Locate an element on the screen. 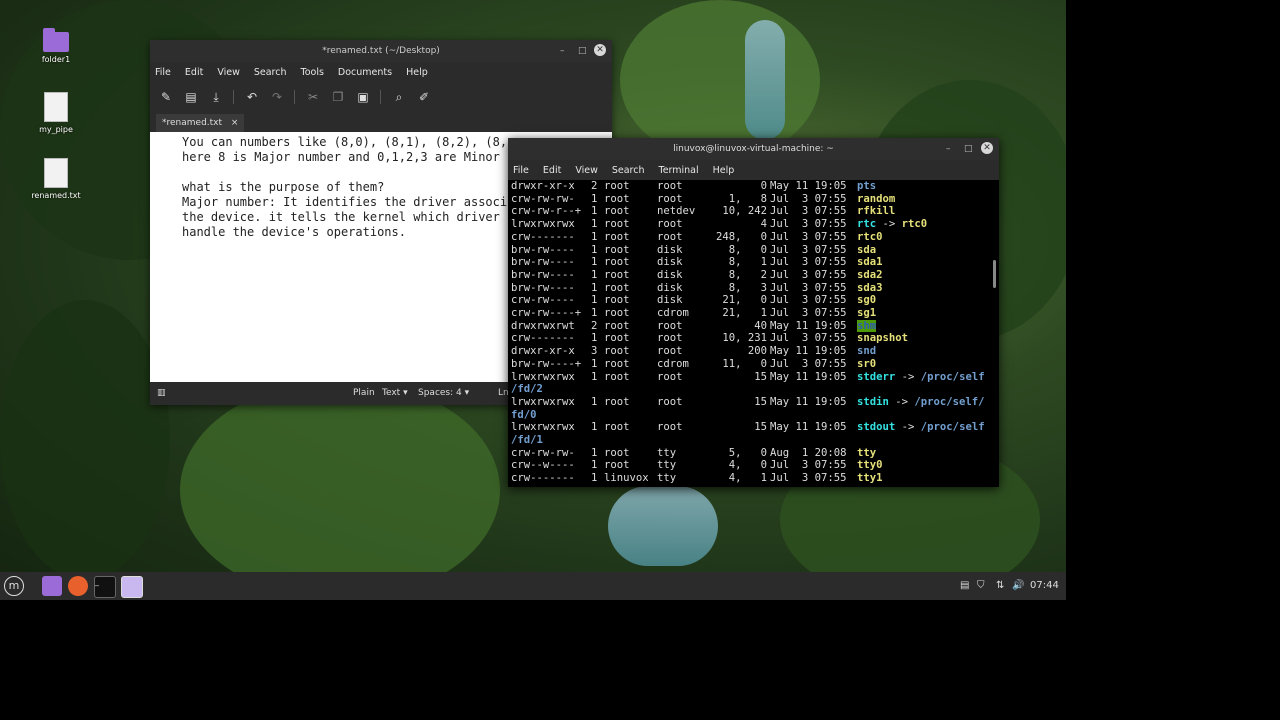 Image resolution: width=1280 pixels, height=720 pixels. file-date: May 11 19:05 is located at coordinates (808, 401).